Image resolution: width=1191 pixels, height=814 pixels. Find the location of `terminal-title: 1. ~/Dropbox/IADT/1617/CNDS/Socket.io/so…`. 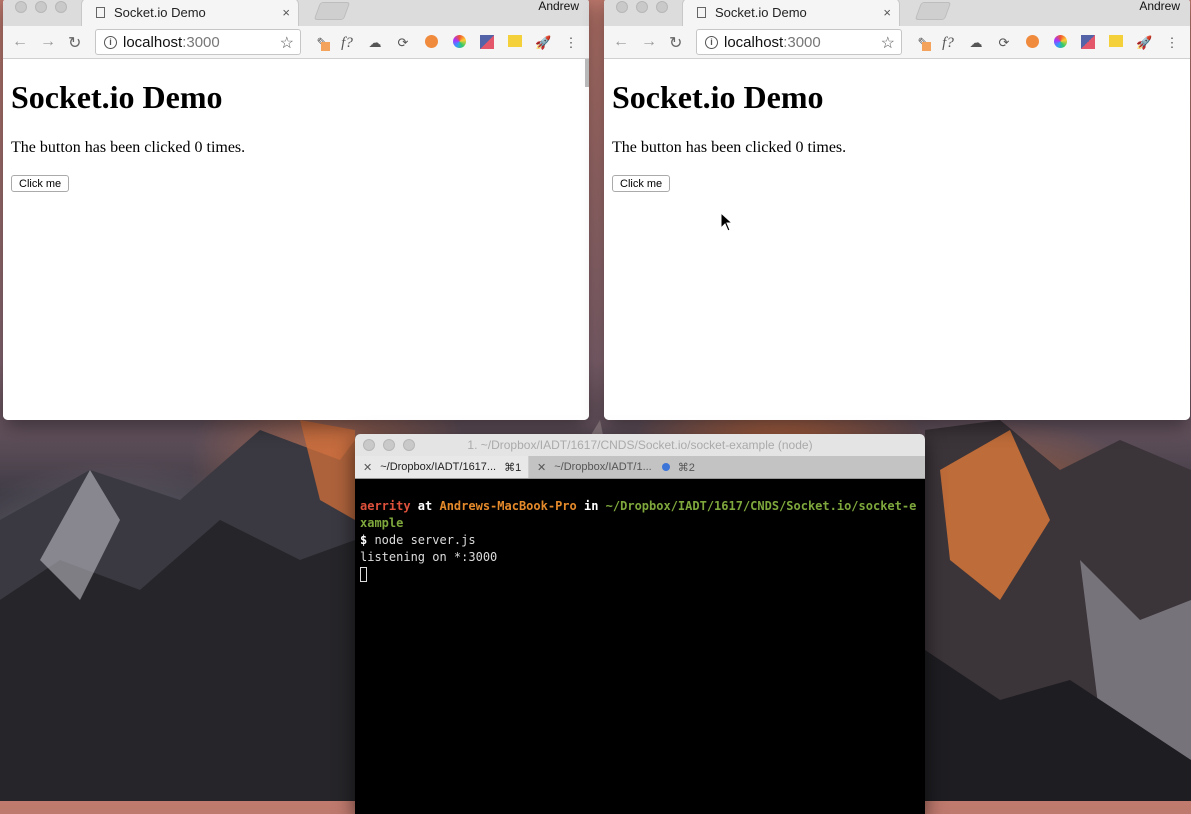

terminal-title: 1. ~/Dropbox/IADT/1617/CNDS/Socket.io/so… is located at coordinates (640, 445).